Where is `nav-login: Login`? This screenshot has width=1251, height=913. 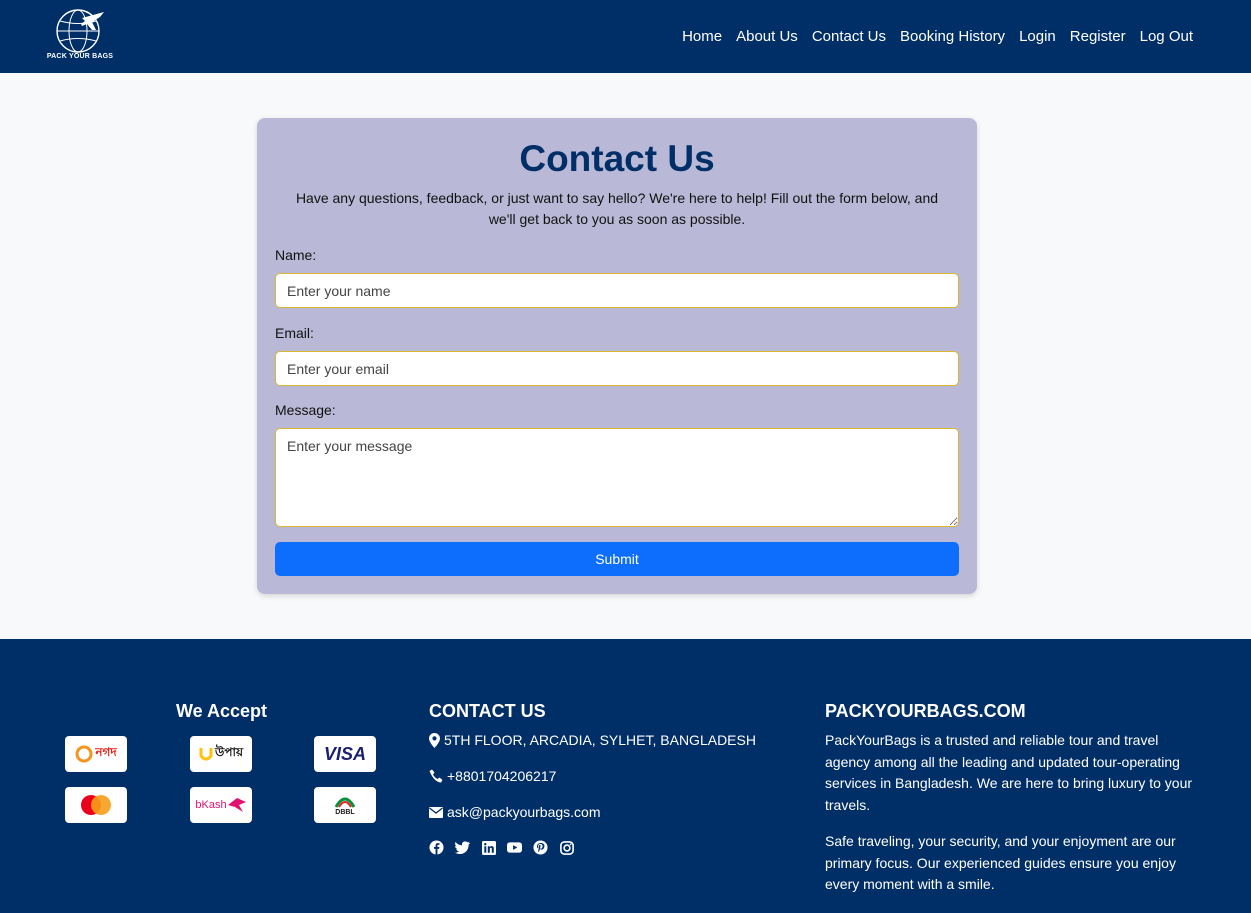 nav-login: Login is located at coordinates (1037, 36).